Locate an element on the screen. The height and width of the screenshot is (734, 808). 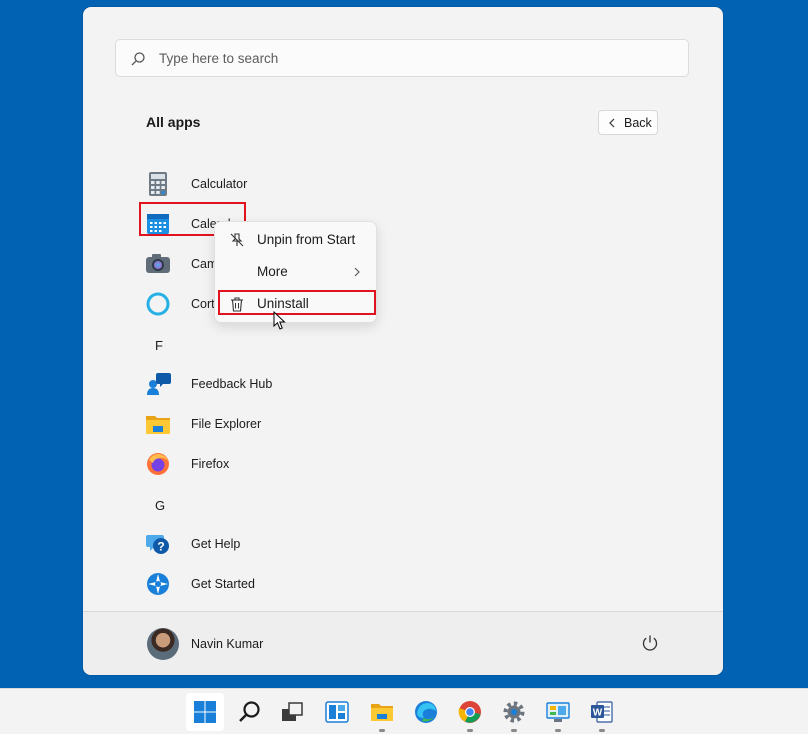
taskbar-widgets is located at coordinates (337, 712).